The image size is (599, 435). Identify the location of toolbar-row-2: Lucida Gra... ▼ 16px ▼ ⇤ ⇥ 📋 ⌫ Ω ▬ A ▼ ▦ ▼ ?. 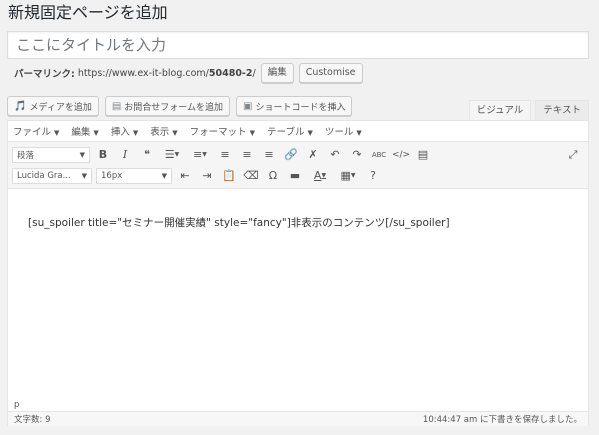
(298, 175).